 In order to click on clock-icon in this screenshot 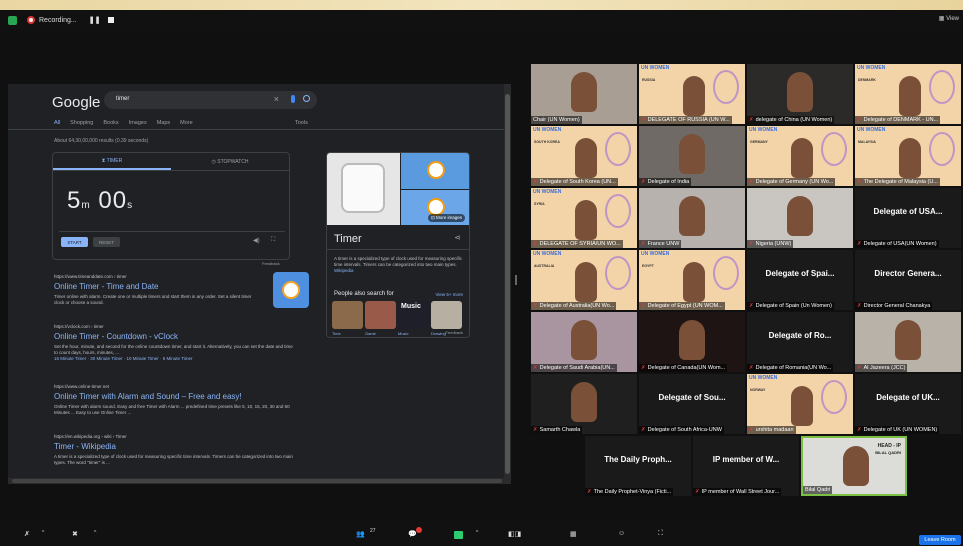, I will do `click(291, 290)`.